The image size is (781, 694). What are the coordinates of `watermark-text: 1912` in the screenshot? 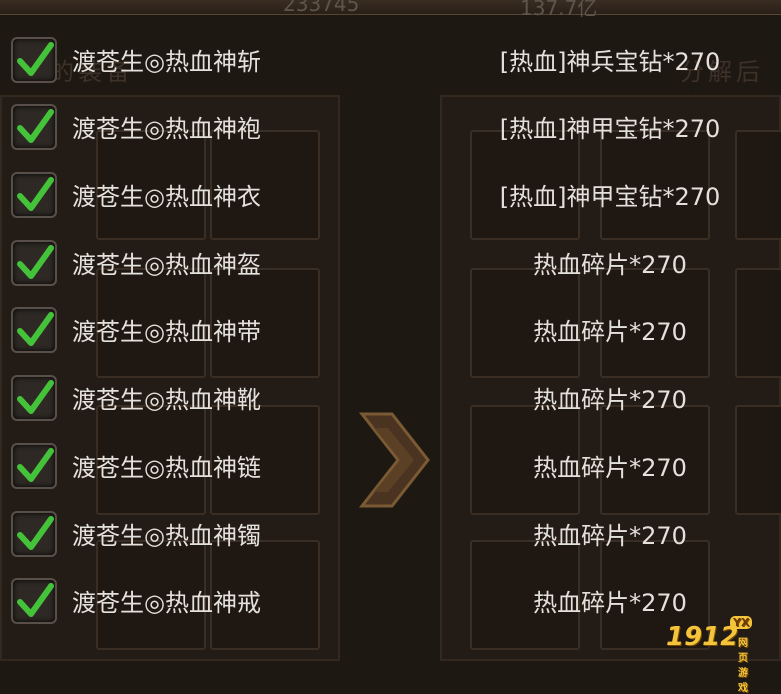 It's located at (702, 637).